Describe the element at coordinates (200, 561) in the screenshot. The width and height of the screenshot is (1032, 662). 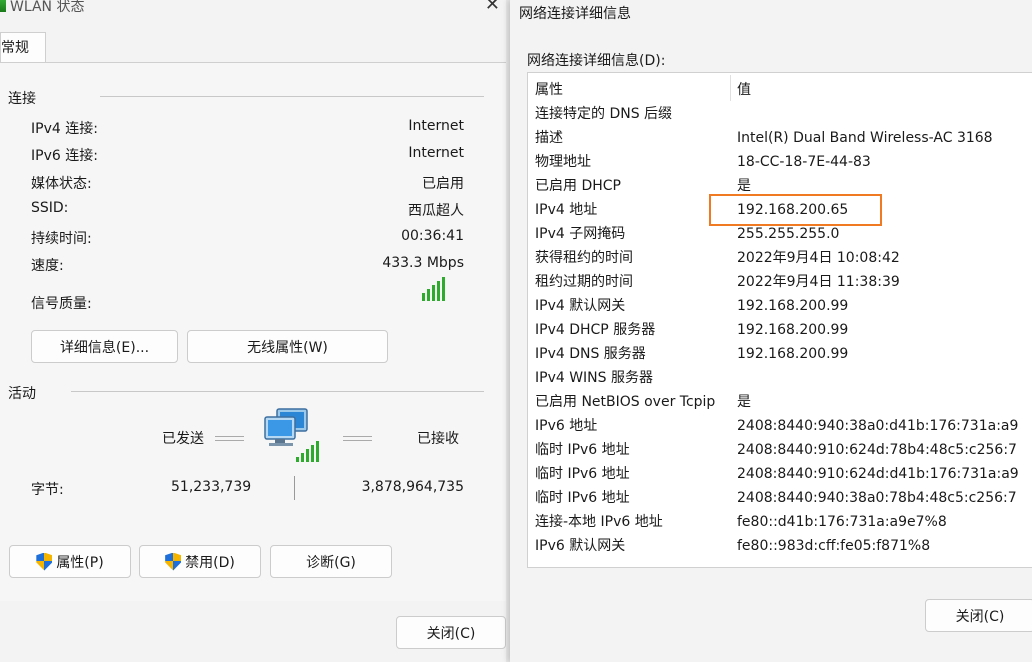
I see `disable-button: 禁用(D)` at that location.